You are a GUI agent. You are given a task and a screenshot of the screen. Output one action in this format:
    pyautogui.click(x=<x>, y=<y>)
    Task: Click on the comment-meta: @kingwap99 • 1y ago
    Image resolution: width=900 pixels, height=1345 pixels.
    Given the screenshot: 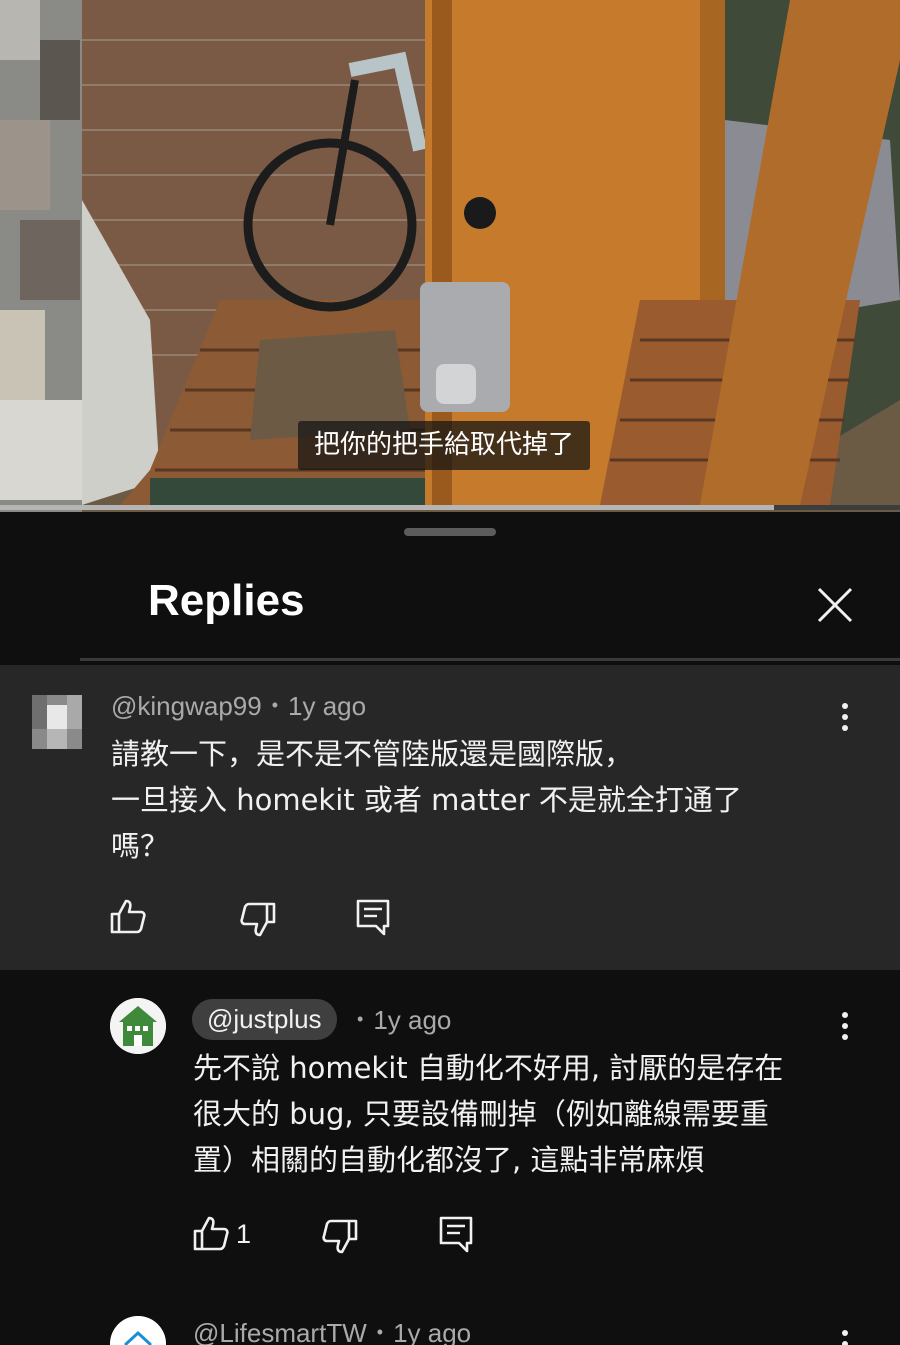 What is the action you would take?
    pyautogui.click(x=238, y=706)
    